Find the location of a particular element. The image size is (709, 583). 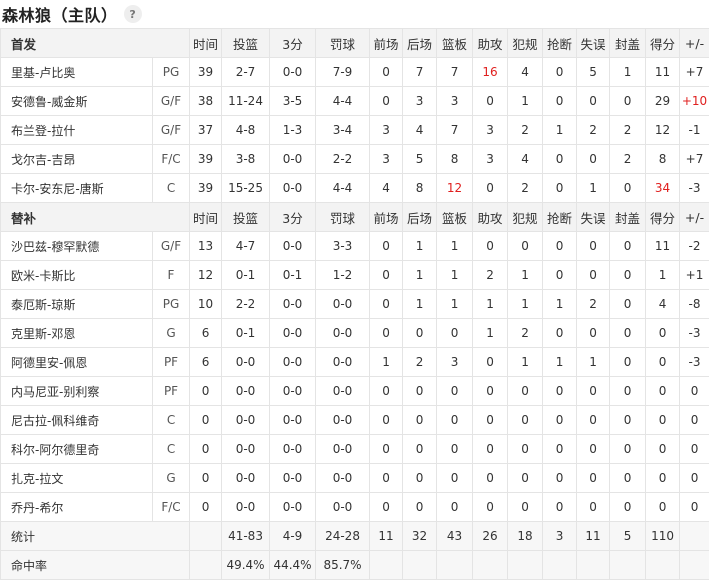

totals-rebounds: 43 is located at coordinates (455, 536).